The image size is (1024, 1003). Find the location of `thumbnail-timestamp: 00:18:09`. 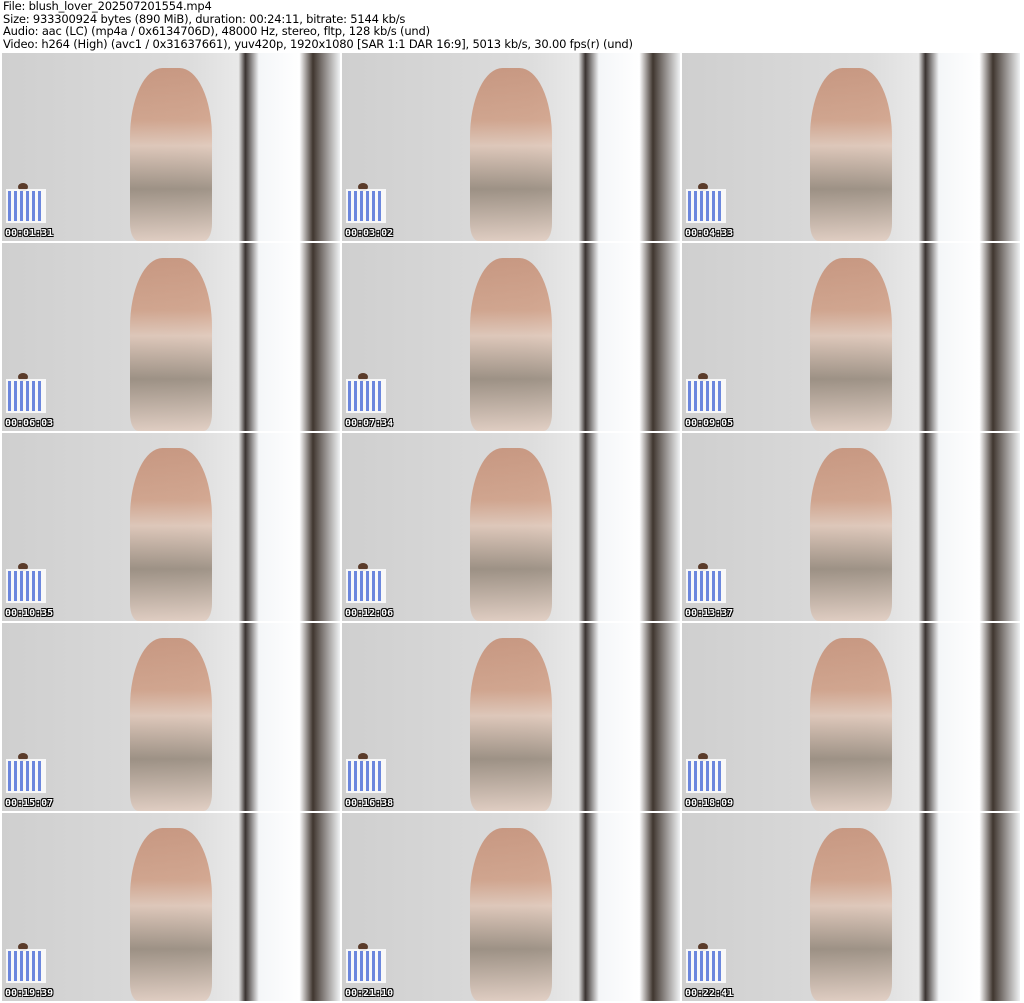

thumbnail-timestamp: 00:18:09 is located at coordinates (709, 803).